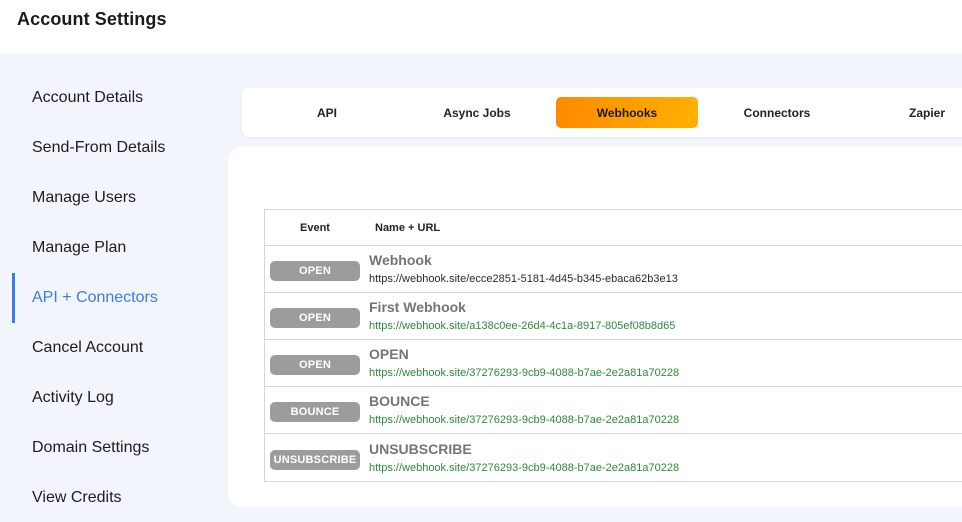  Describe the element at coordinates (327, 112) in the screenshot. I see `tab-api: API` at that location.